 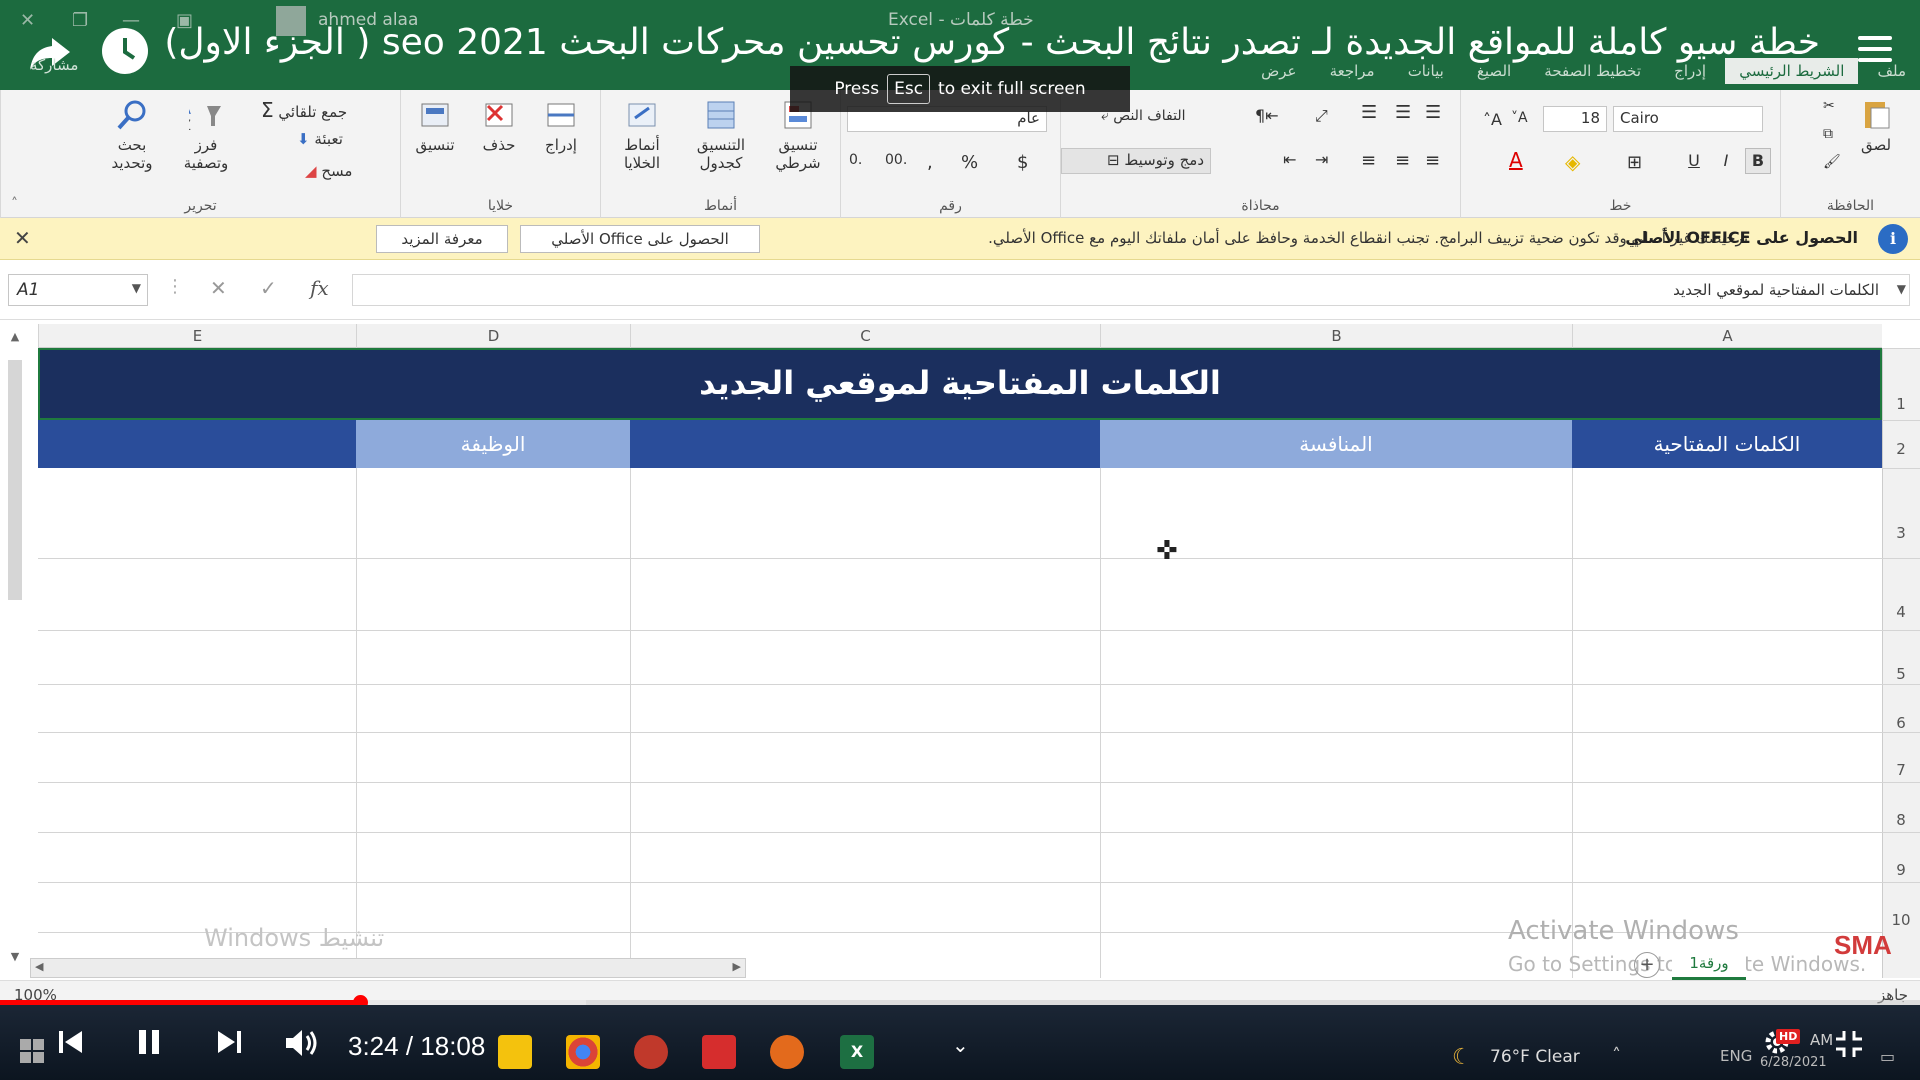 I want to click on column-header-d: D, so click(x=493, y=336).